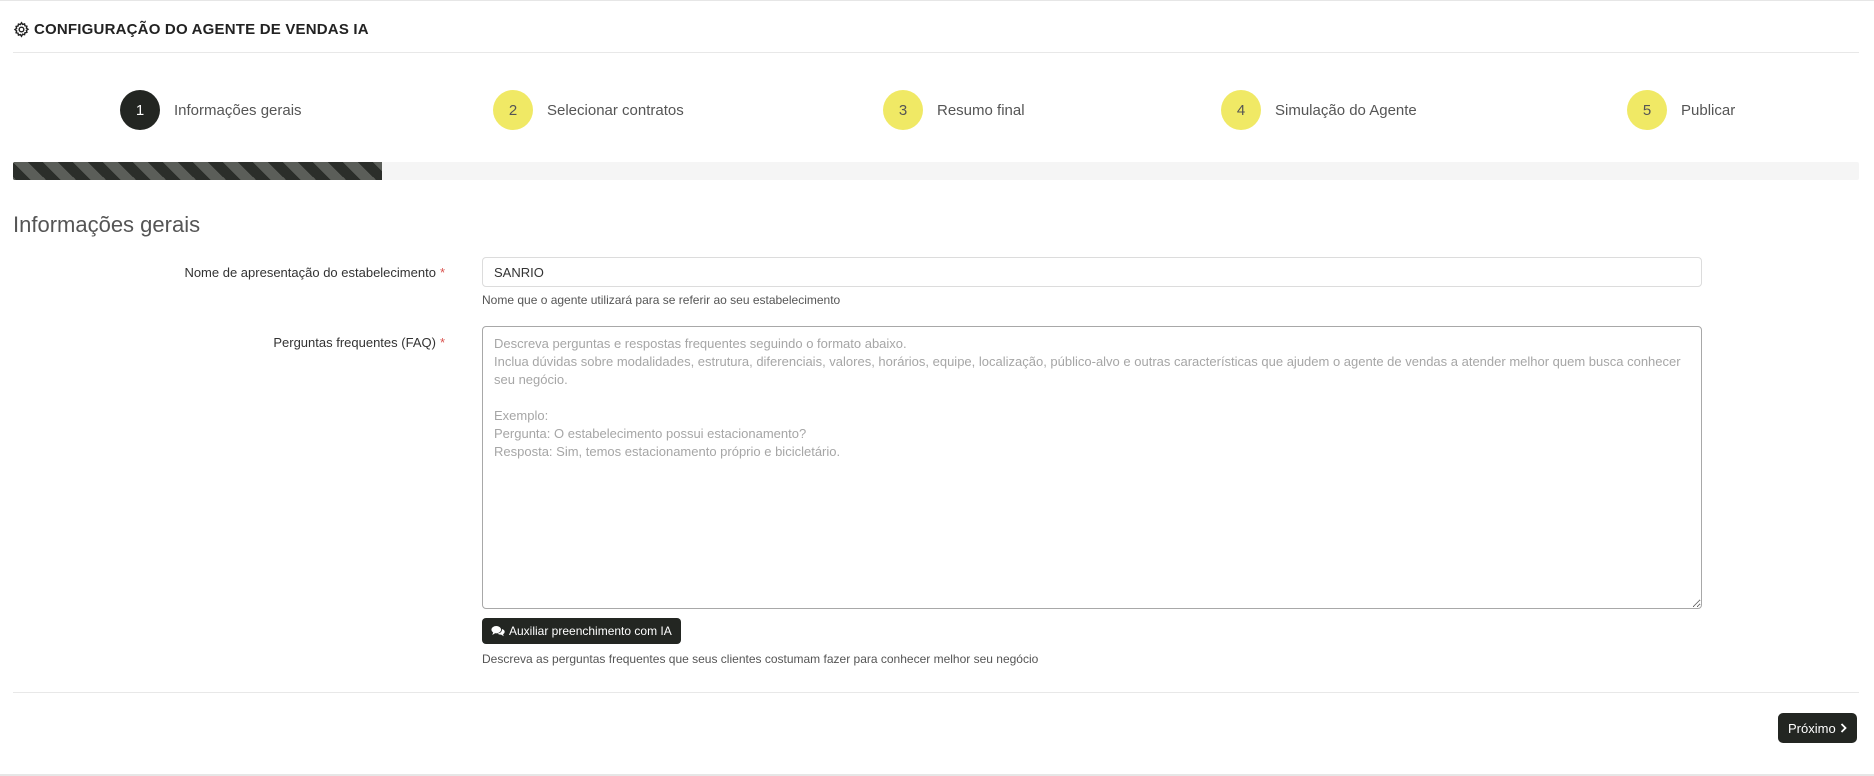 This screenshot has height=776, width=1874. Describe the element at coordinates (1647, 110) in the screenshot. I see `step-number: 5` at that location.